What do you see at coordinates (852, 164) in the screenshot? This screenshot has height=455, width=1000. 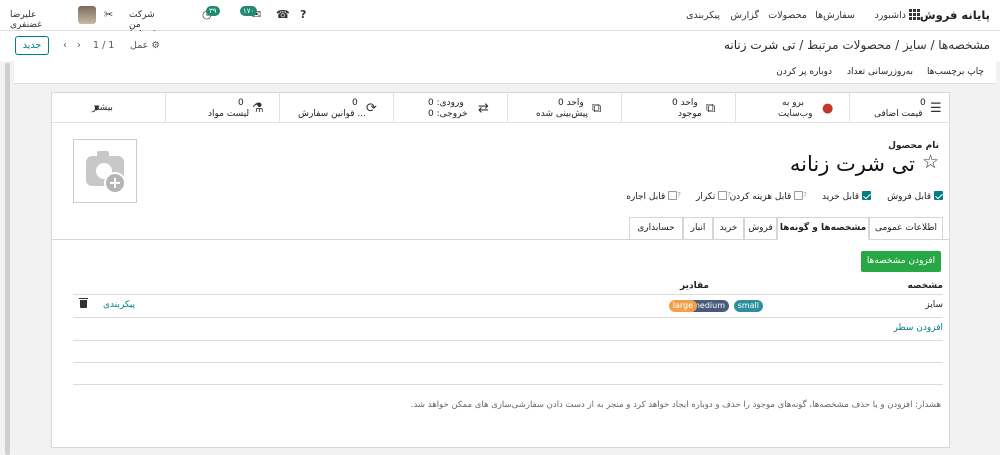 I see `product-name-field: تی شرت زنانه` at bounding box center [852, 164].